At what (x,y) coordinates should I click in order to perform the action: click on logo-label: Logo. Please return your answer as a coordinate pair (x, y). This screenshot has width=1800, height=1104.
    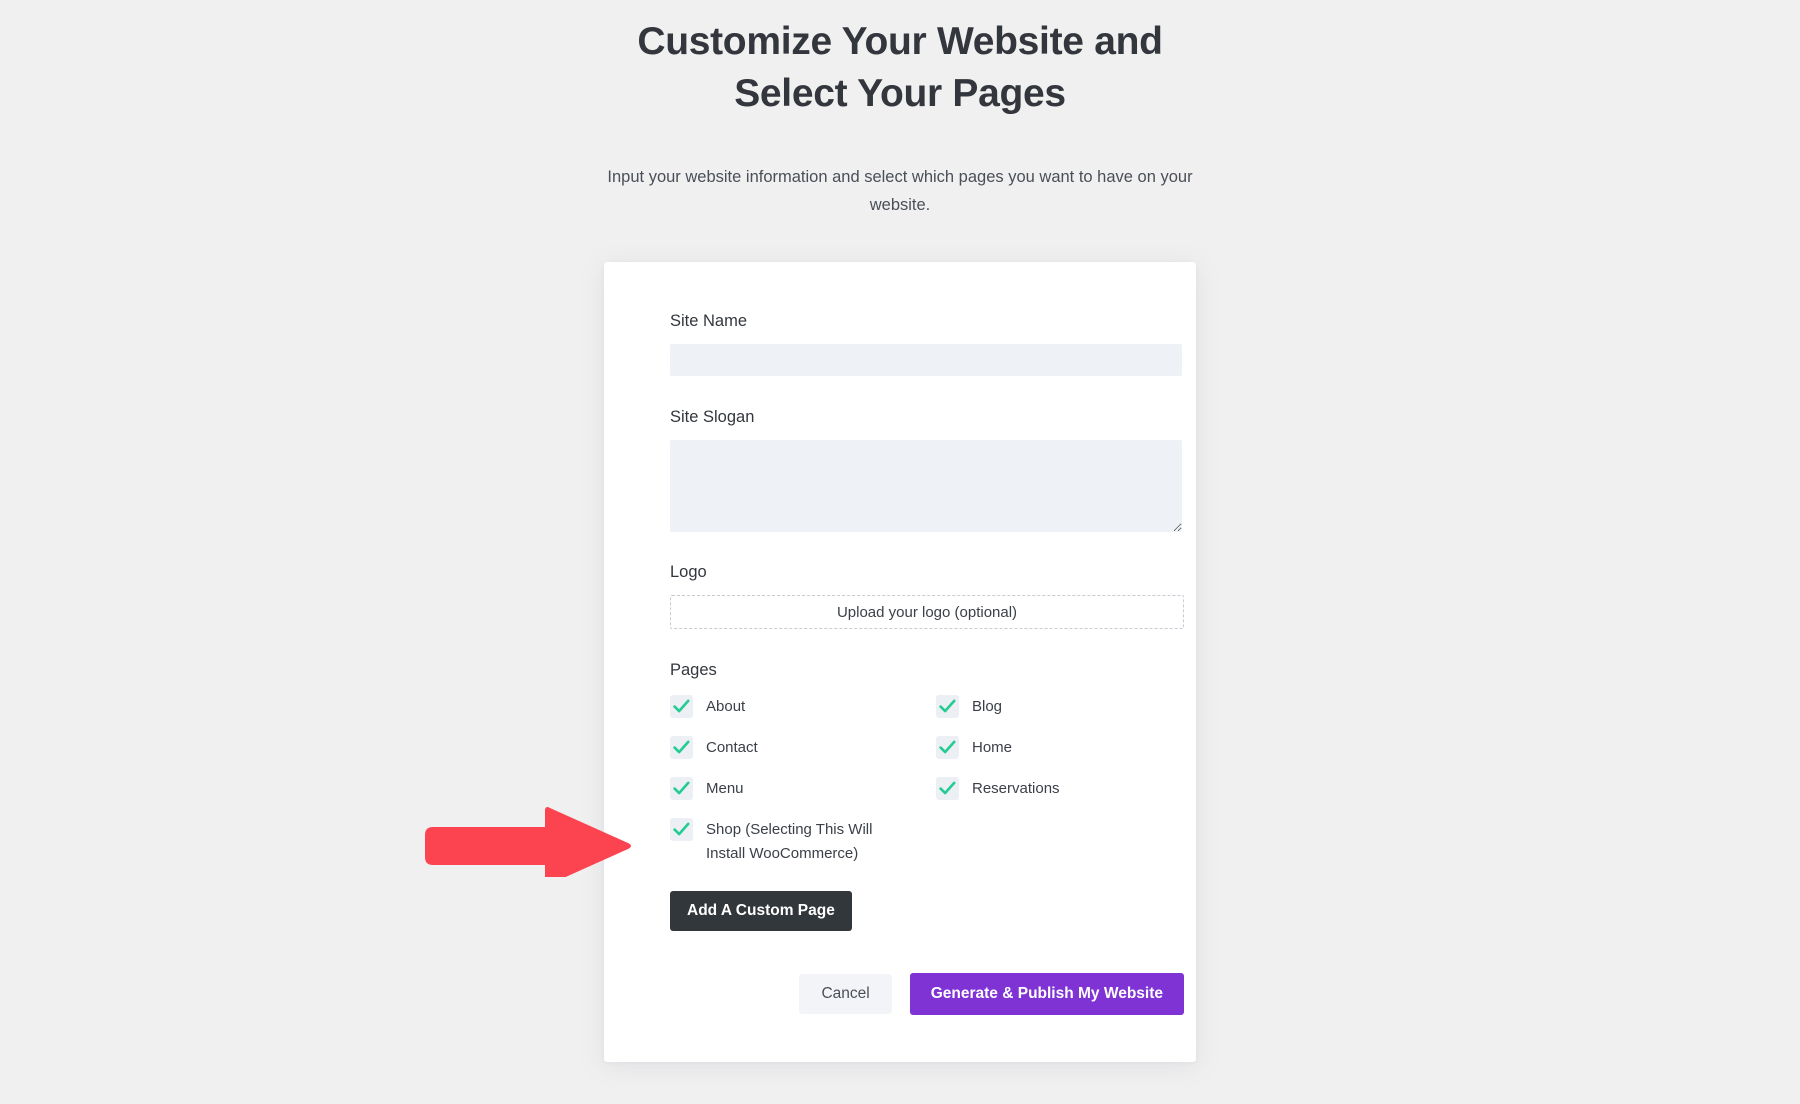
    Looking at the image, I should click on (688, 572).